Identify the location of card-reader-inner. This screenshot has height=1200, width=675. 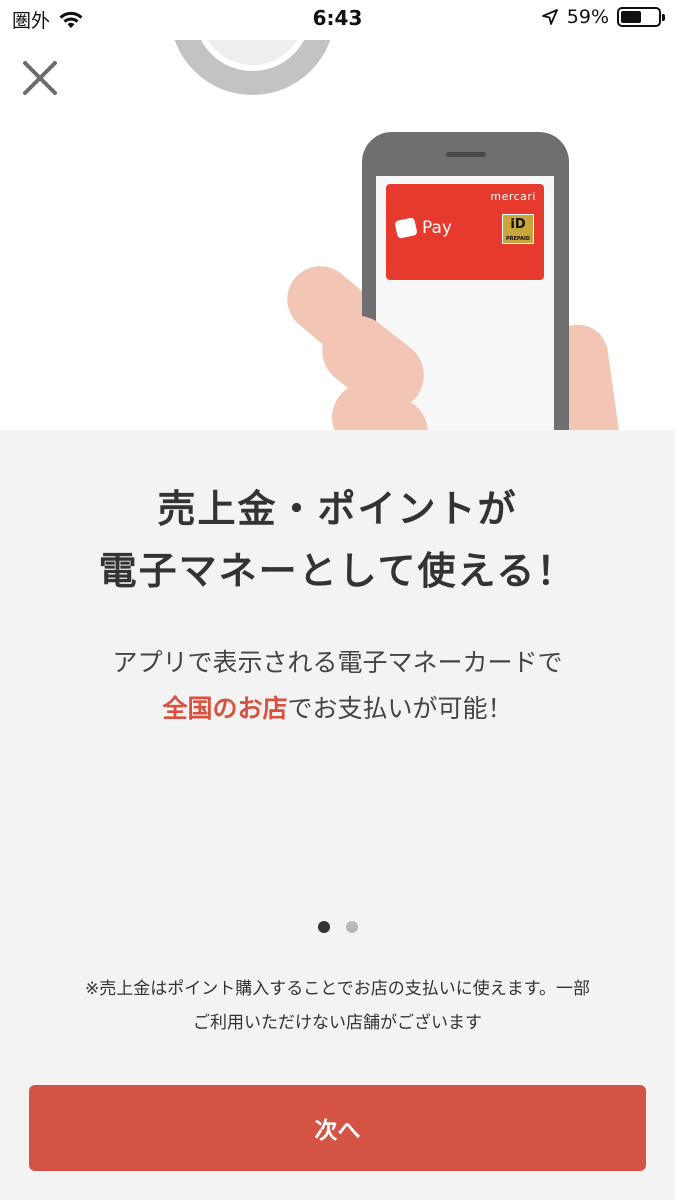
(252, 55).